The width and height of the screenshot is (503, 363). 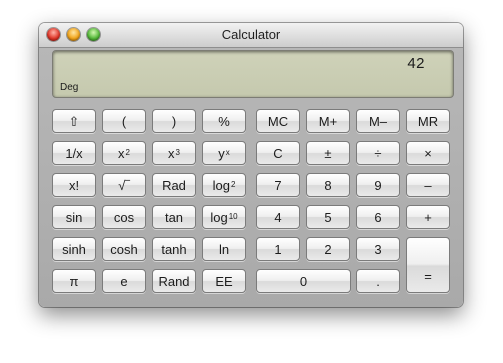 I want to click on digit-8-button: 8, so click(x=328, y=185).